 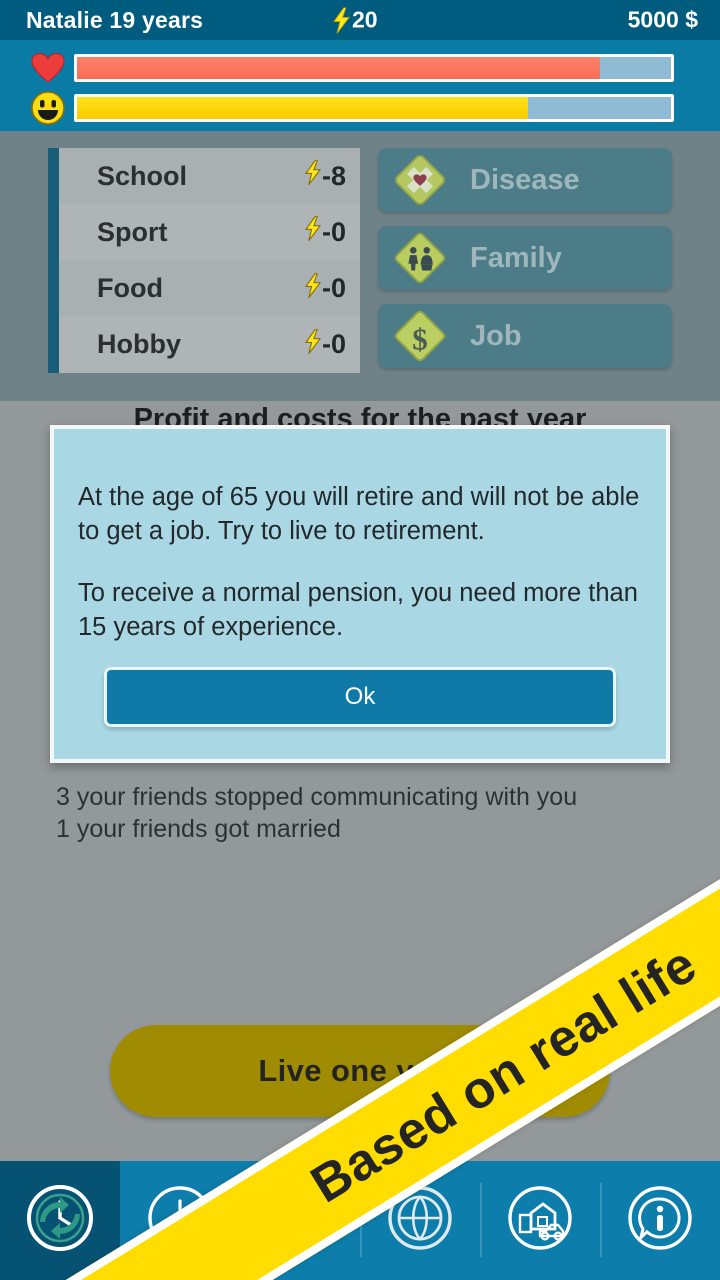 I want to click on friend-message-line-2: 1 your friends got married, so click(x=198, y=829).